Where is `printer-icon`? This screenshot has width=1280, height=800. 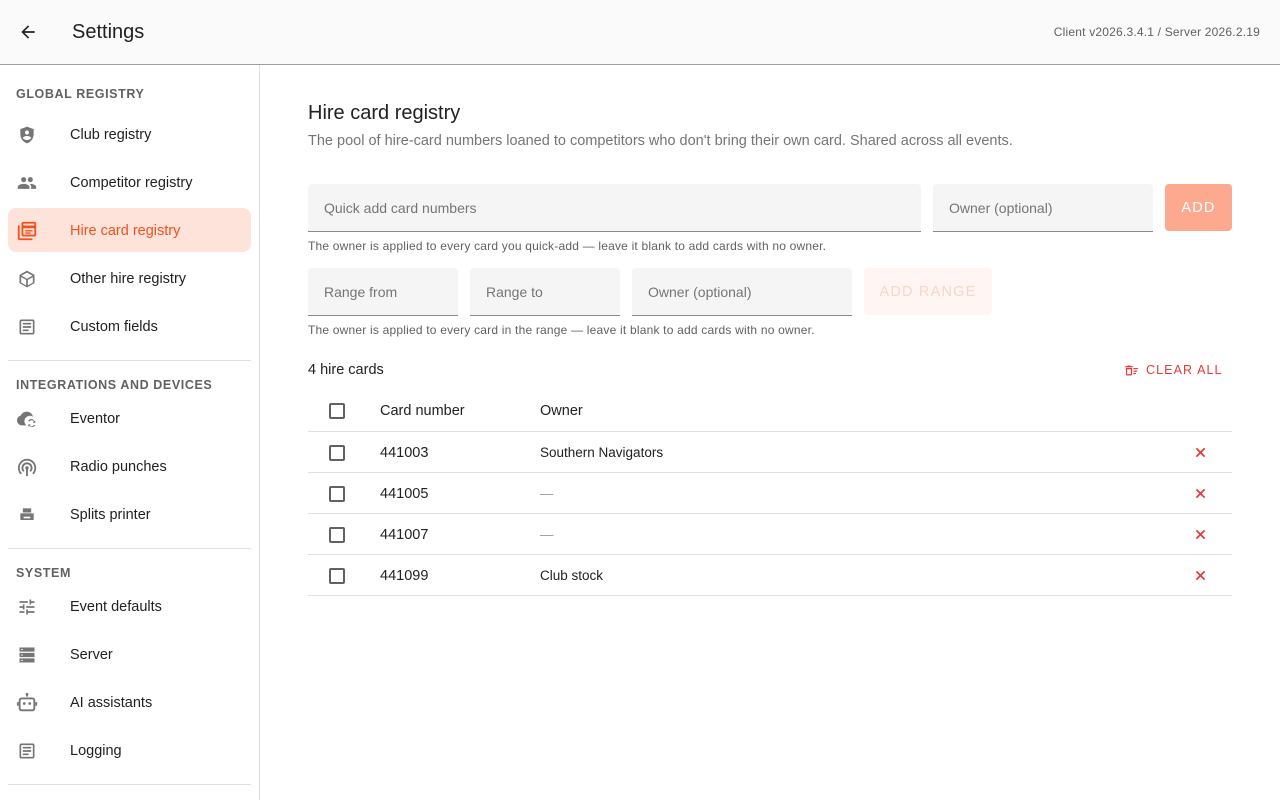
printer-icon is located at coordinates (27, 515).